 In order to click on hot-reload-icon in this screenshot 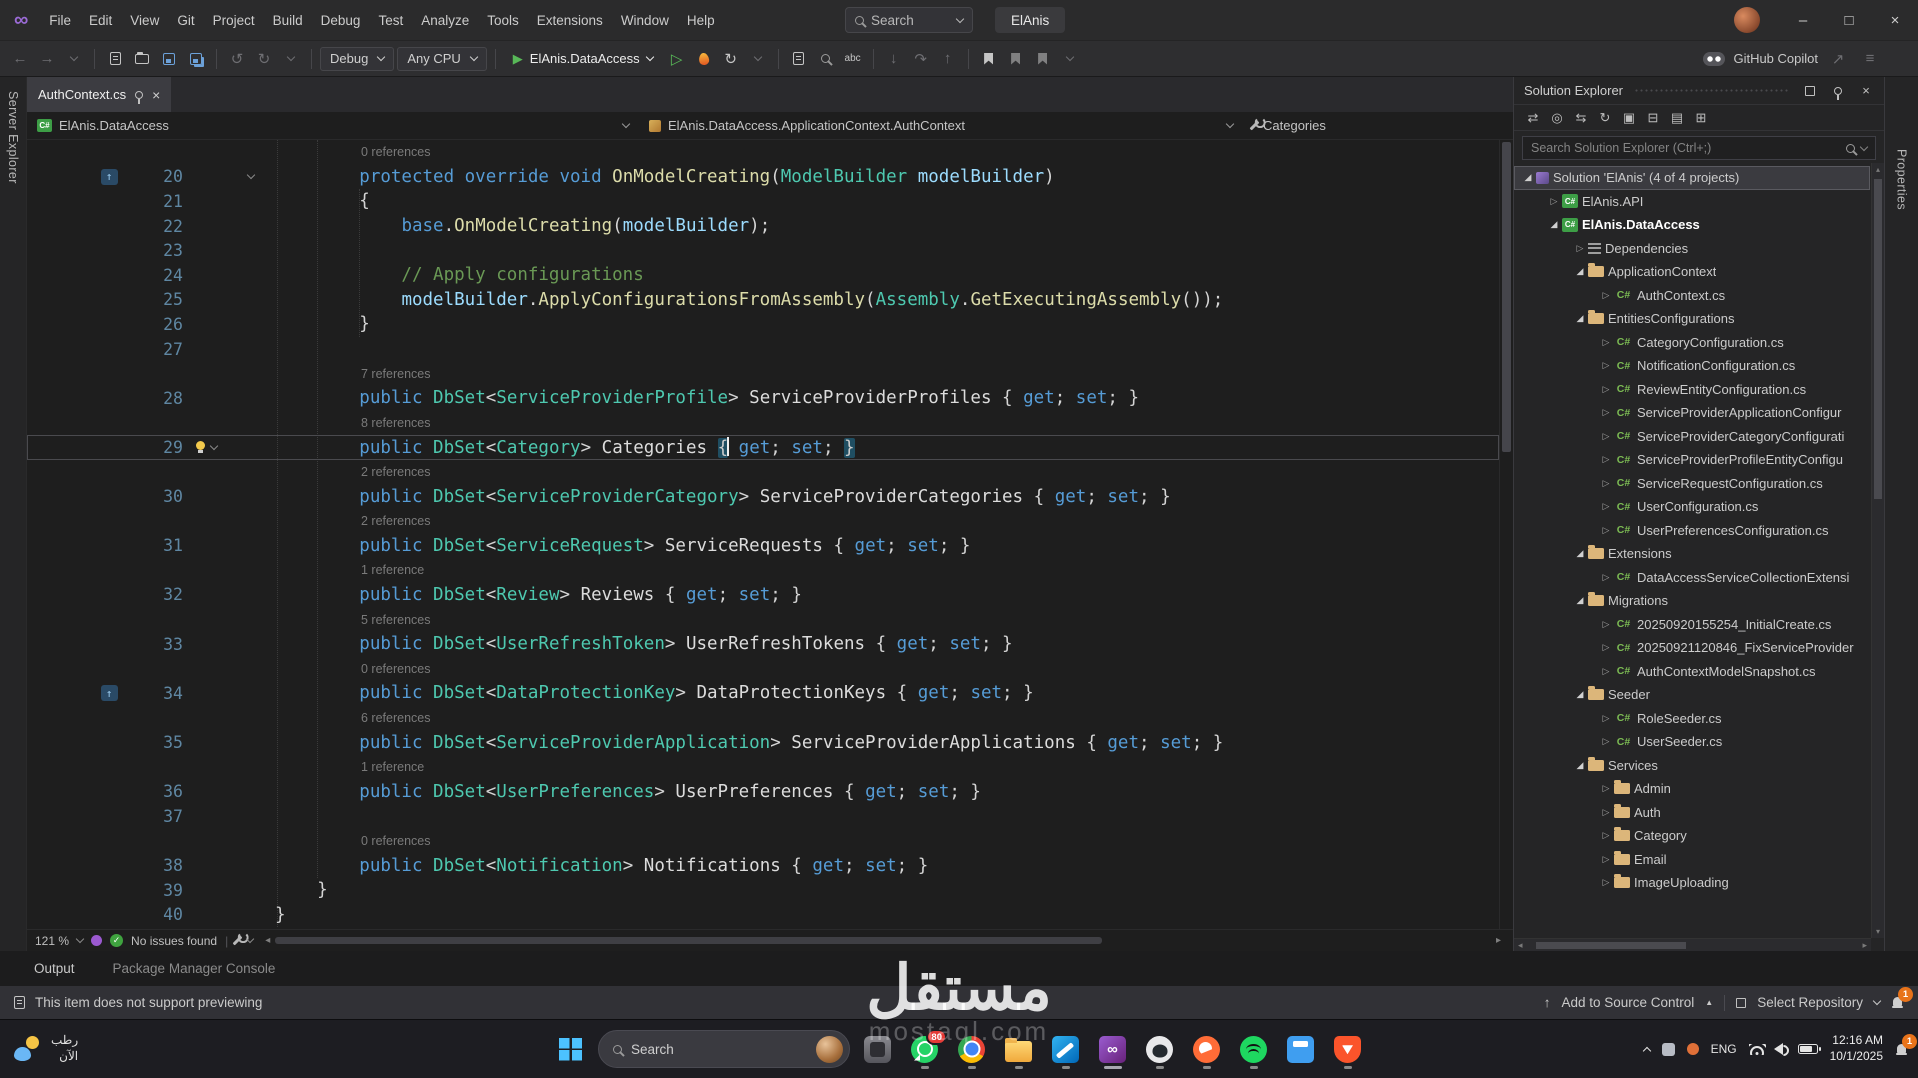, I will do `click(704, 59)`.